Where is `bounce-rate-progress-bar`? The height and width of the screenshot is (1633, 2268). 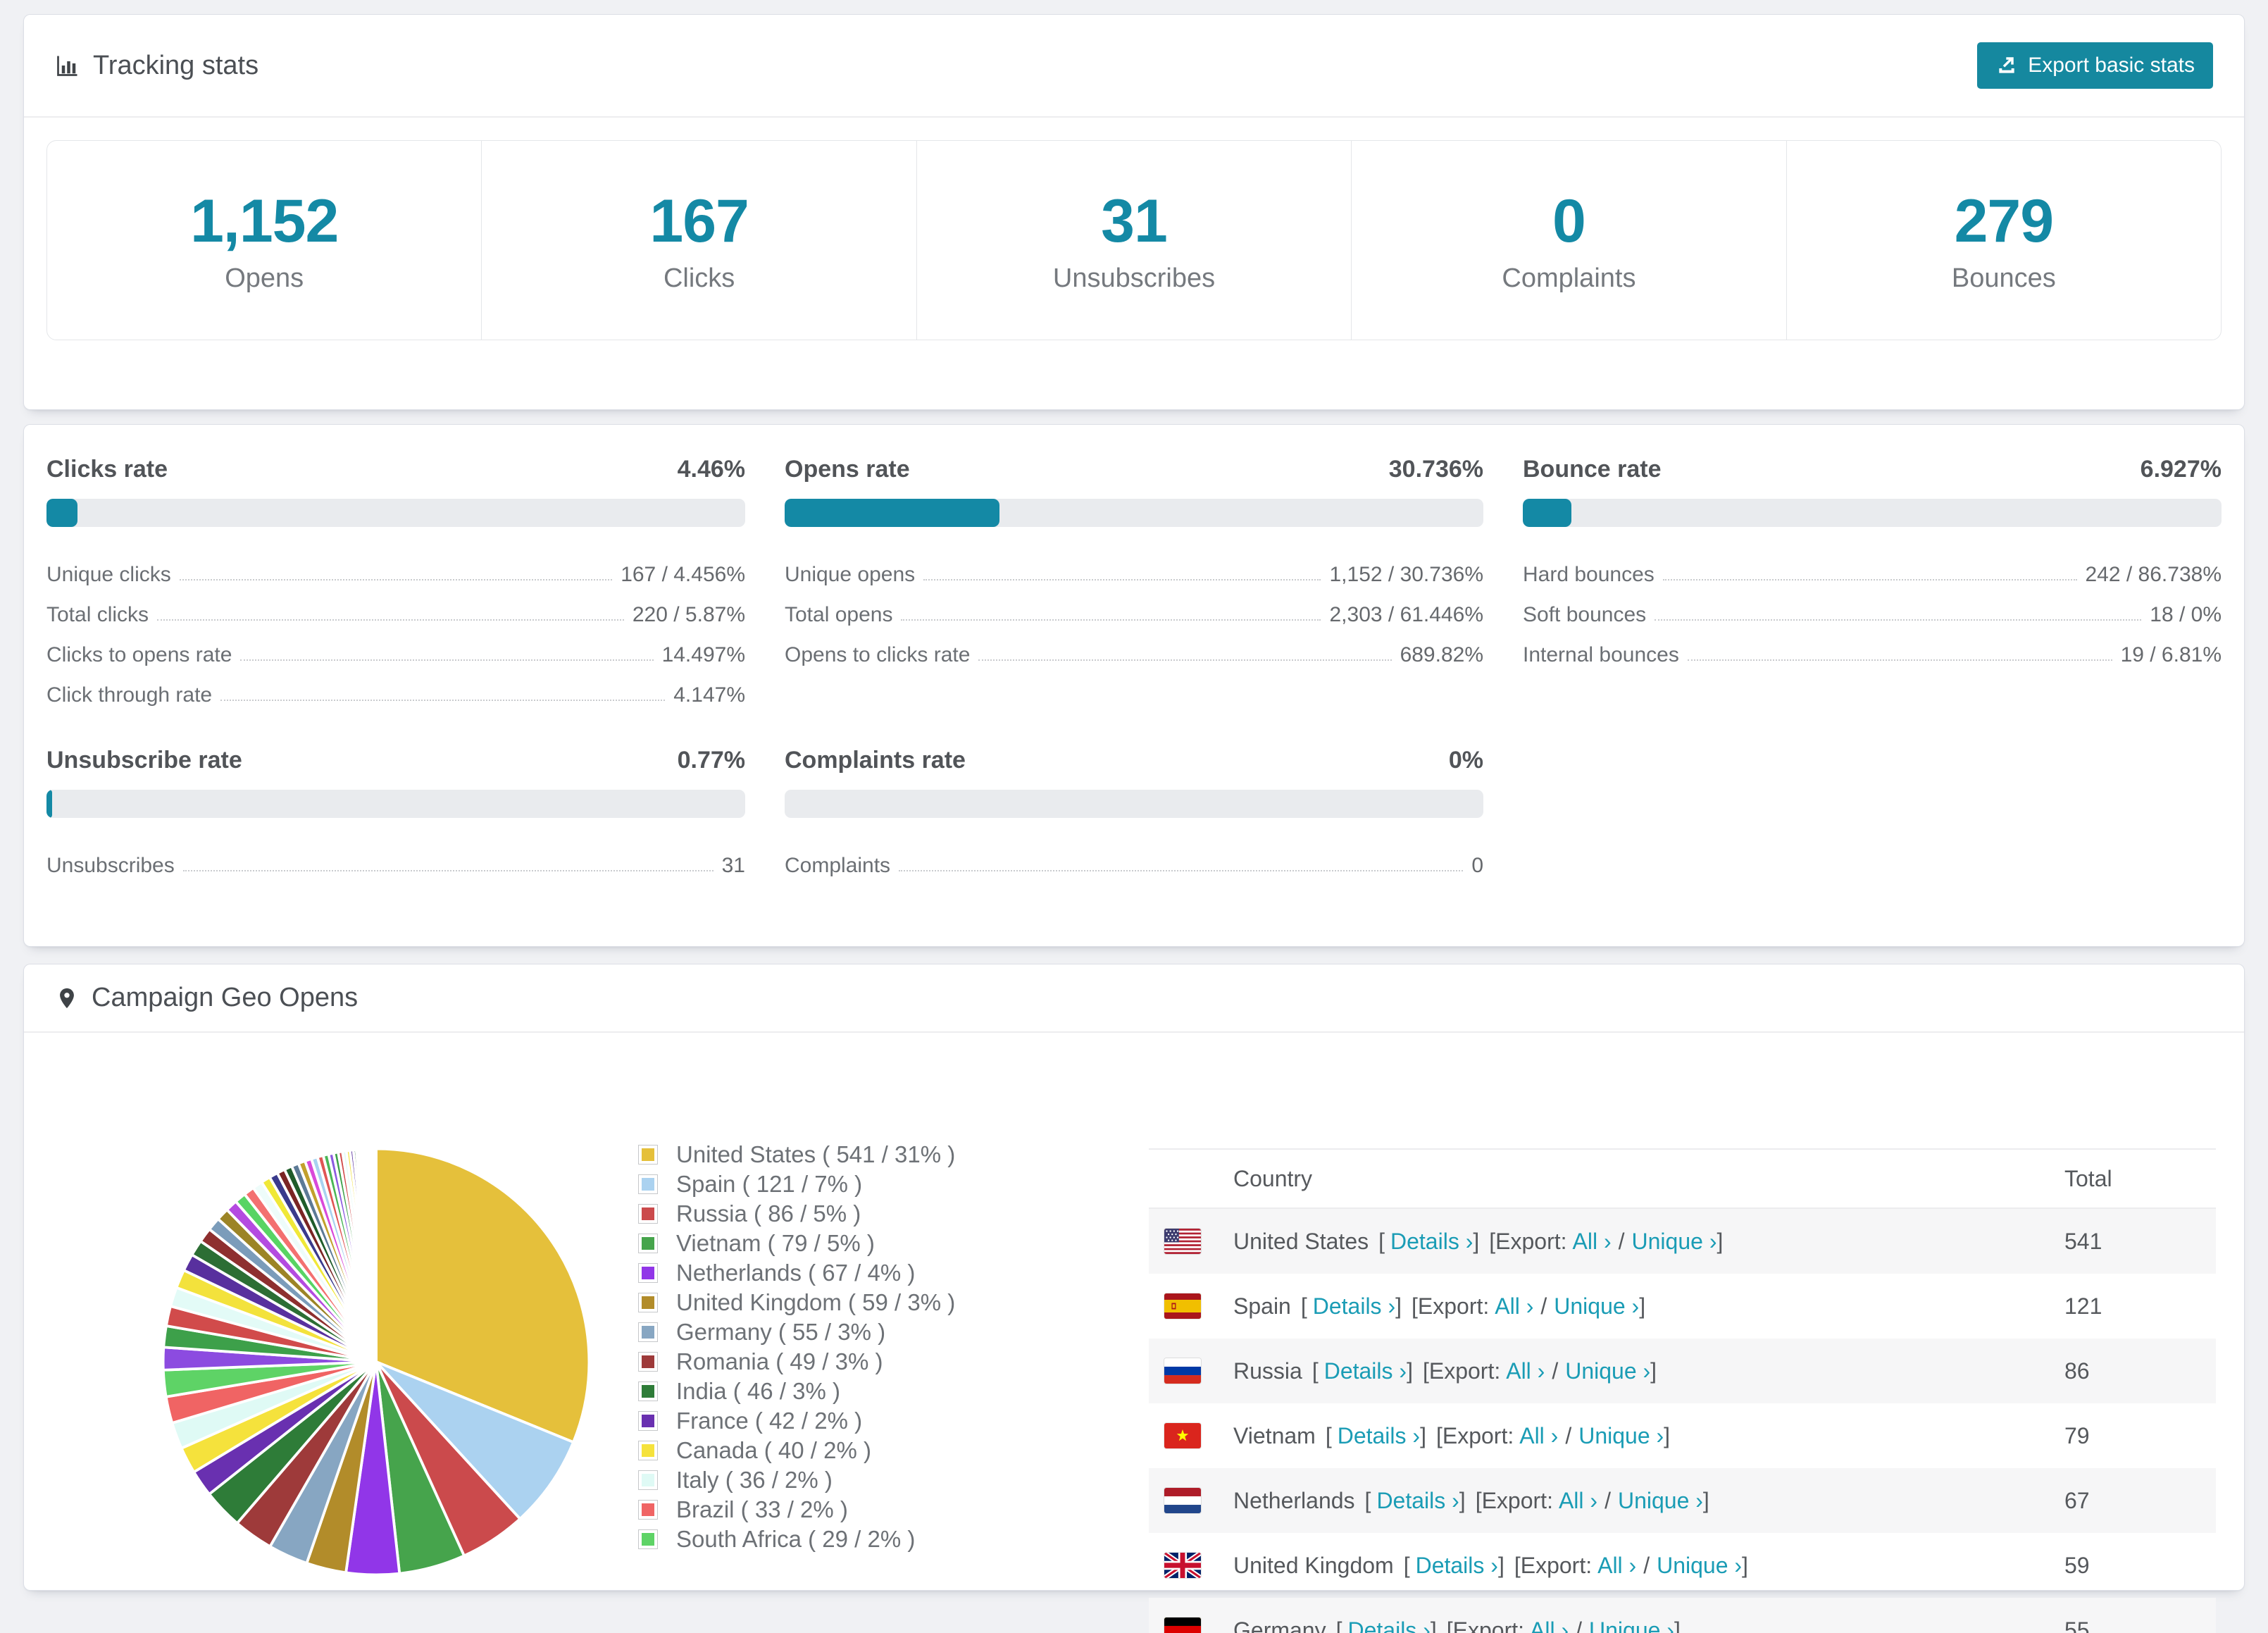 bounce-rate-progress-bar is located at coordinates (1873, 513).